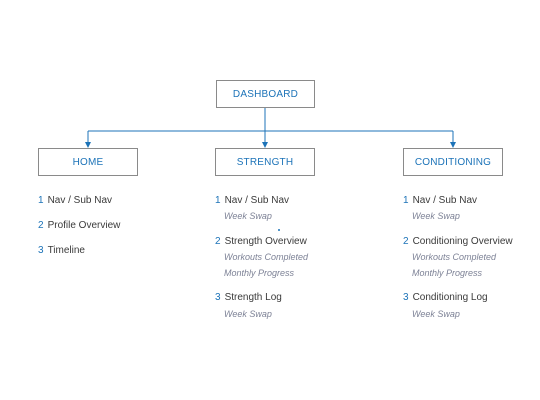 This screenshot has height=400, width=540. I want to click on conditioning-item-2: 2 Conditioning Overview, so click(458, 241).